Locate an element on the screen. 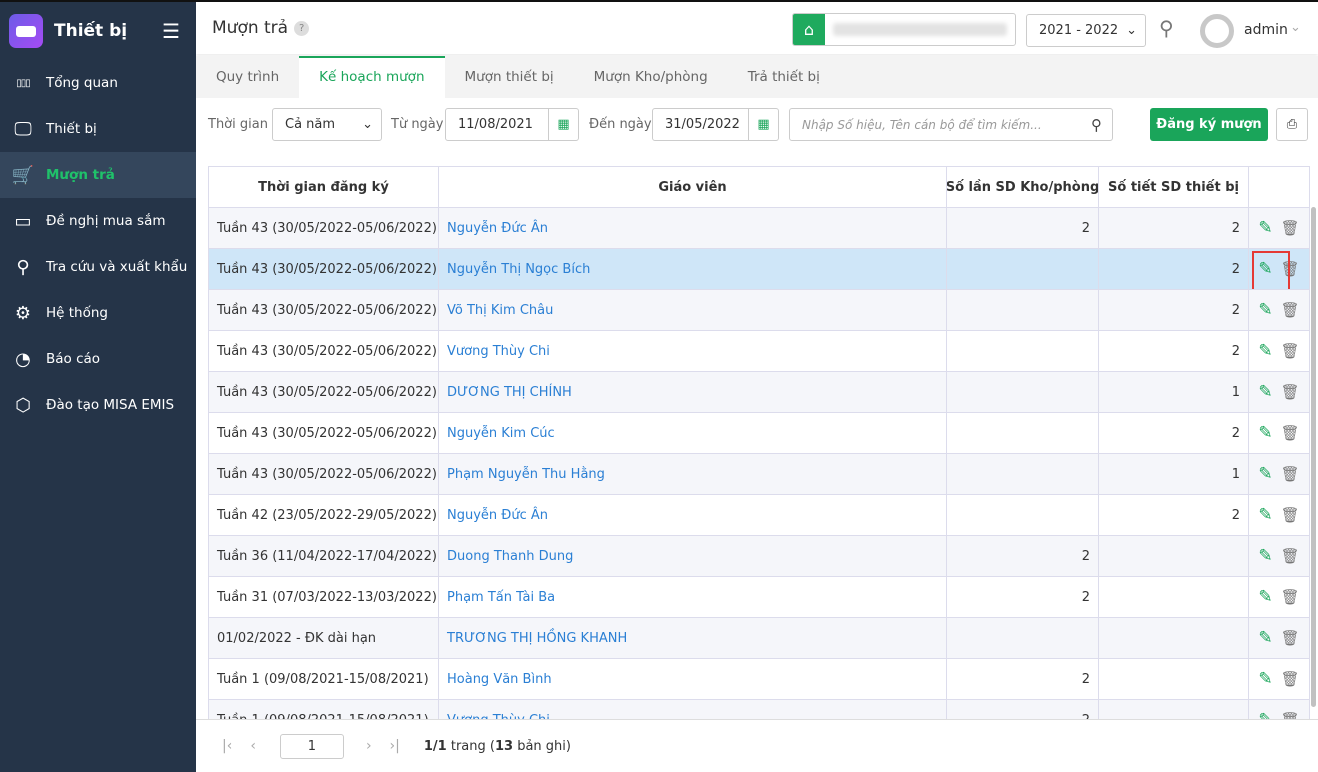  column-header: Giáo viên is located at coordinates (693, 187).